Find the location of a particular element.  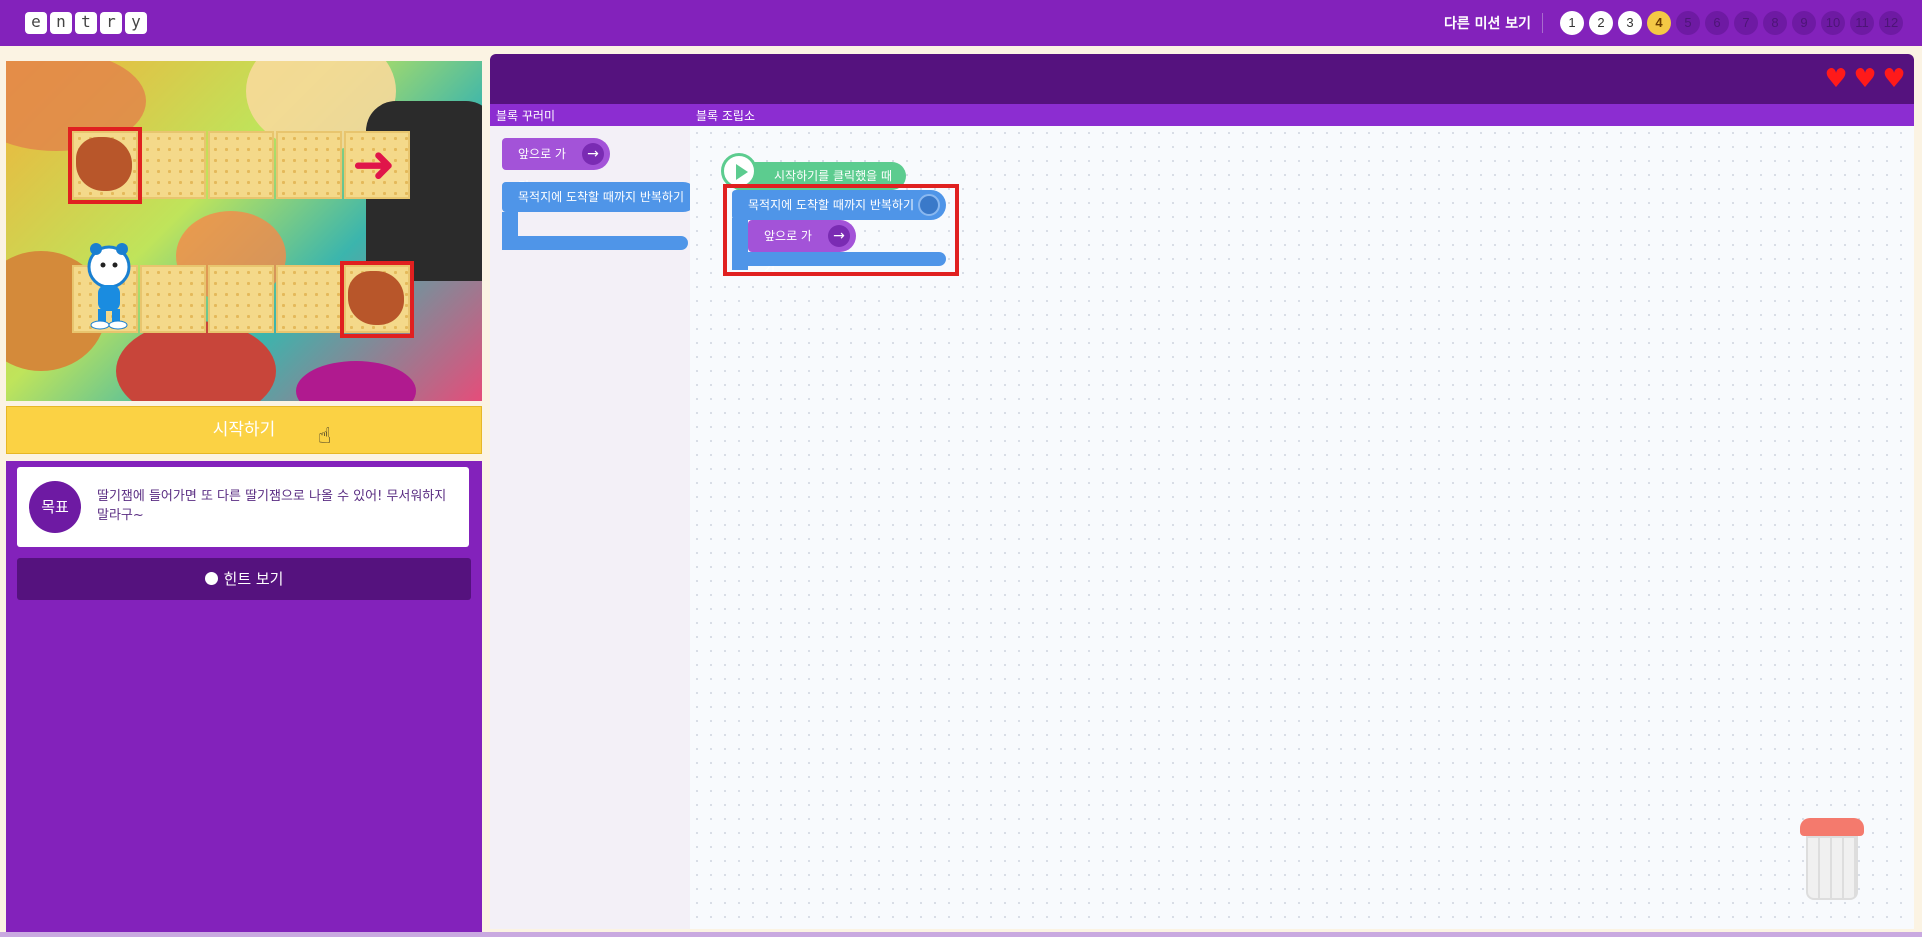

background-jelly is located at coordinates (356, 381).